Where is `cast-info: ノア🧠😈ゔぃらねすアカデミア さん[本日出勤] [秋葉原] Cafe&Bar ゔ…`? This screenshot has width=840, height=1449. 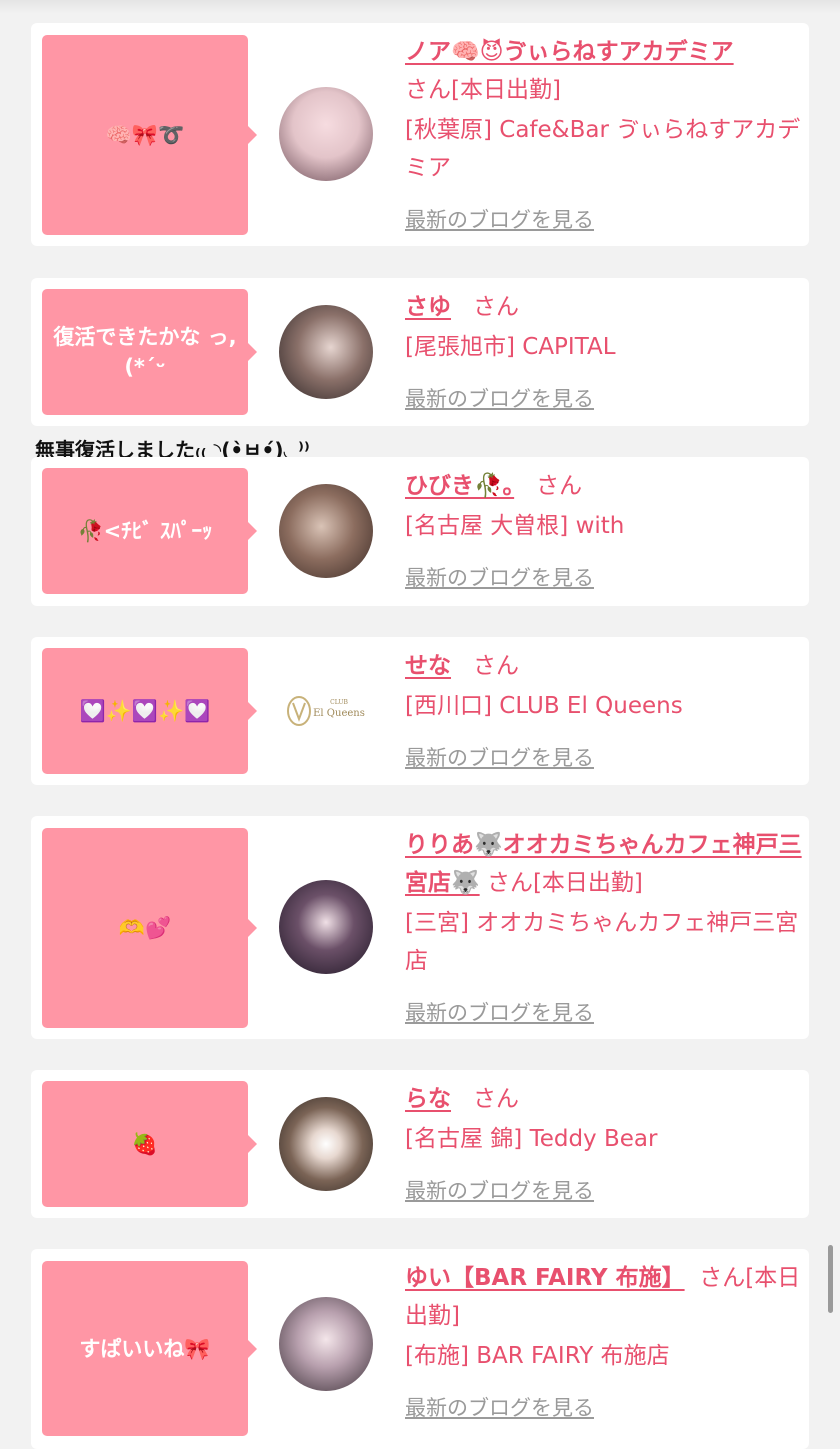 cast-info: ノア🧠😈ゔぃらねすアカデミア さん[本日出勤] [秋葉原] Cafe&Bar ゔ… is located at coordinates (605, 136).